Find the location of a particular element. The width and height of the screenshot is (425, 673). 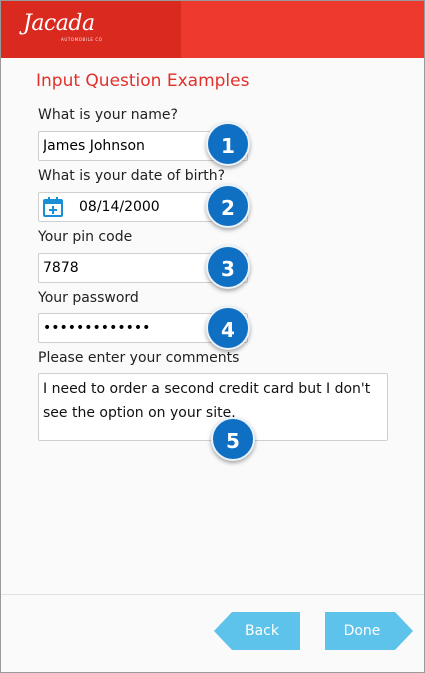

done-button: Done is located at coordinates (369, 631).